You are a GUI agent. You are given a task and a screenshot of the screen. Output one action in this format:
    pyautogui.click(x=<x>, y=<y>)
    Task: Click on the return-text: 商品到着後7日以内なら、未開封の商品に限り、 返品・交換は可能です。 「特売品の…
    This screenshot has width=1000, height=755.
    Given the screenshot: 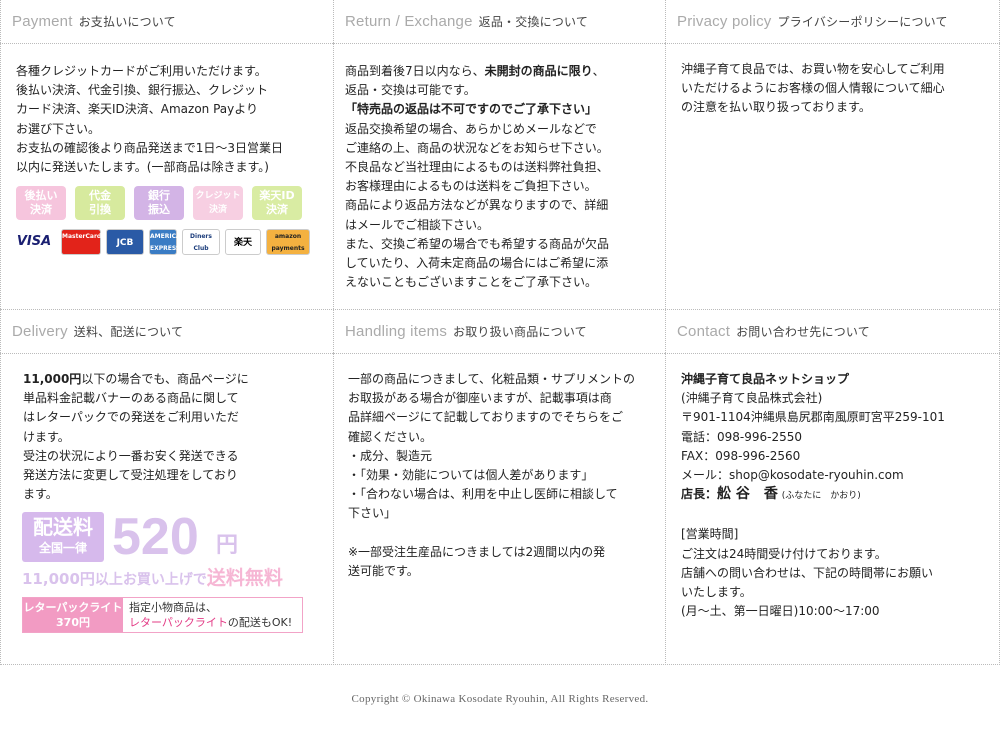 What is the action you would take?
    pyautogui.click(x=477, y=177)
    